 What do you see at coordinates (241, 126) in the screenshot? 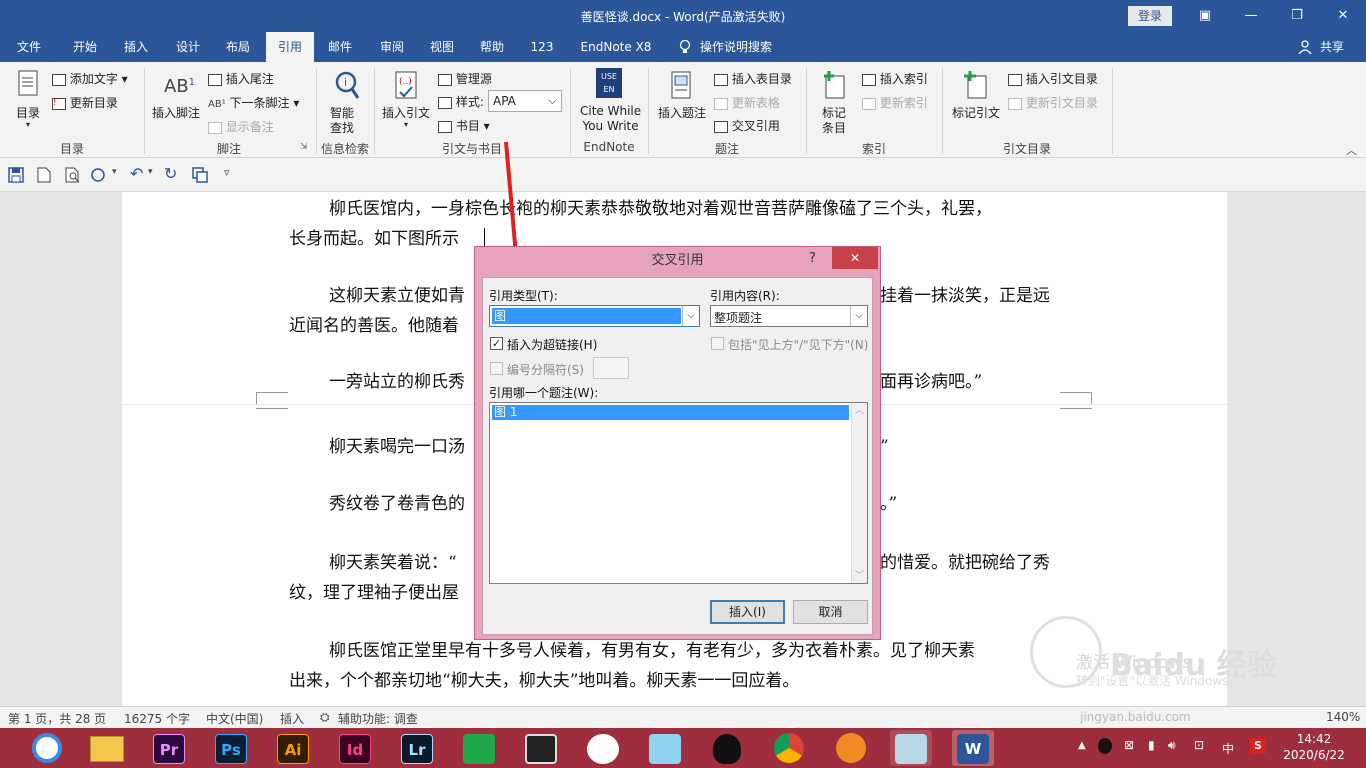
I see `show-notes-button: 显示备注` at bounding box center [241, 126].